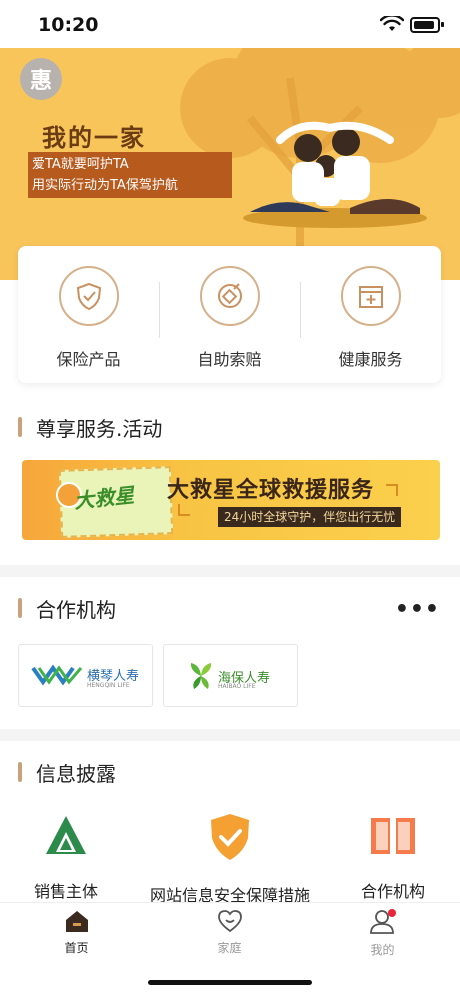 The width and height of the screenshot is (460, 997). Describe the element at coordinates (57, 675) in the screenshot. I see `hengqin-logo-icon` at that location.